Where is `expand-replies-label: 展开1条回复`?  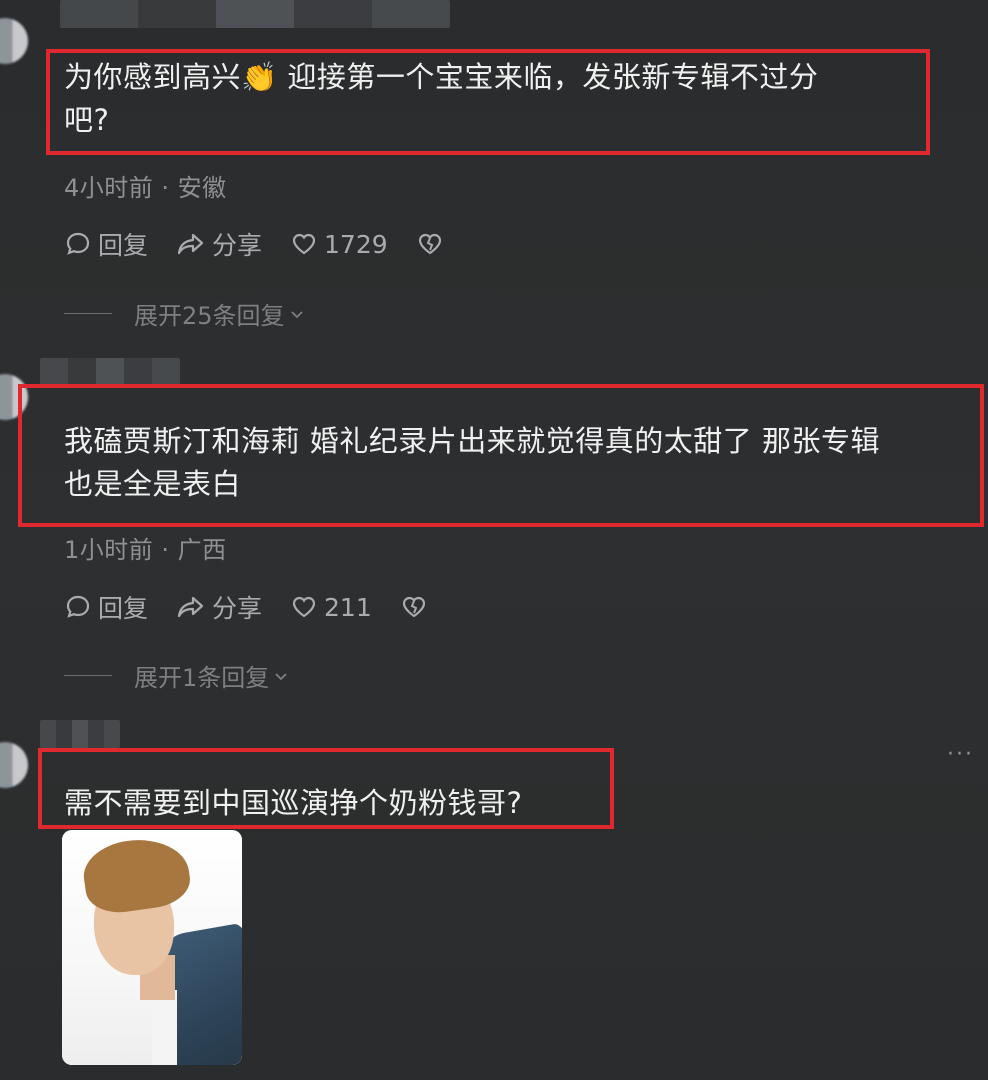
expand-replies-label: 展开1条回复 is located at coordinates (202, 678).